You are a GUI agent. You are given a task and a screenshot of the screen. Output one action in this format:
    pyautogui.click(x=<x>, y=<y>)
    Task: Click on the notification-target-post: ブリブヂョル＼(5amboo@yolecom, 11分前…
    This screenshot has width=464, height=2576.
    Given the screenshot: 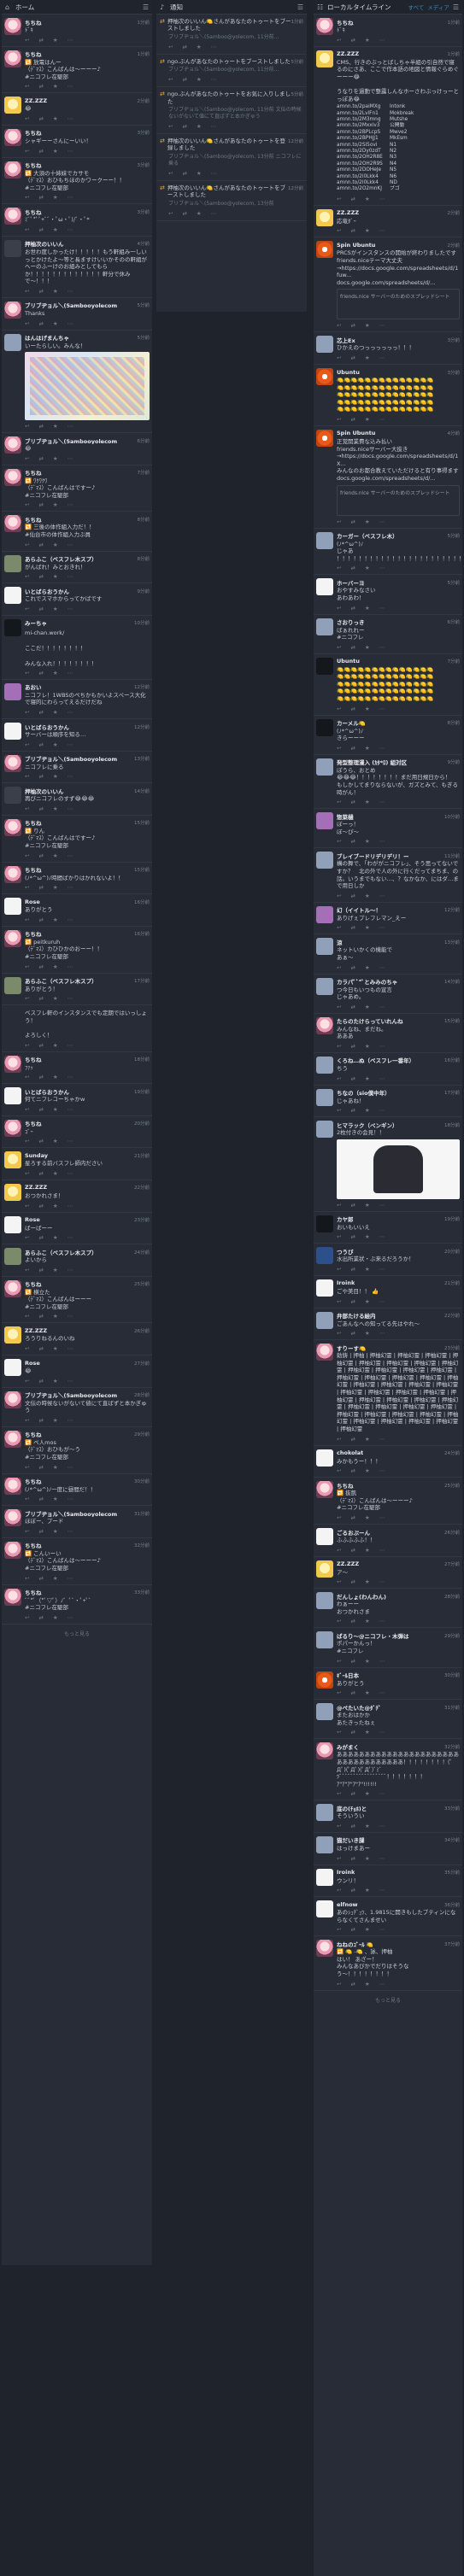 What is the action you would take?
    pyautogui.click(x=236, y=37)
    